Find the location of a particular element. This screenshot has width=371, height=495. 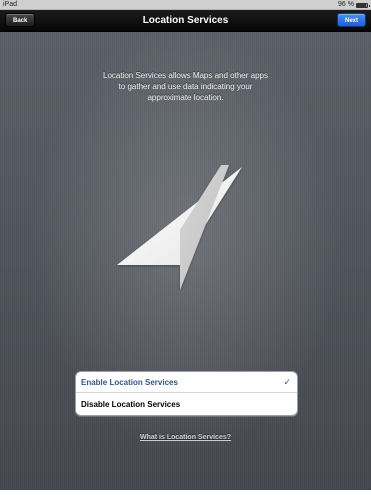

navigation-bar: Back Location Services Next is located at coordinates (185, 21).